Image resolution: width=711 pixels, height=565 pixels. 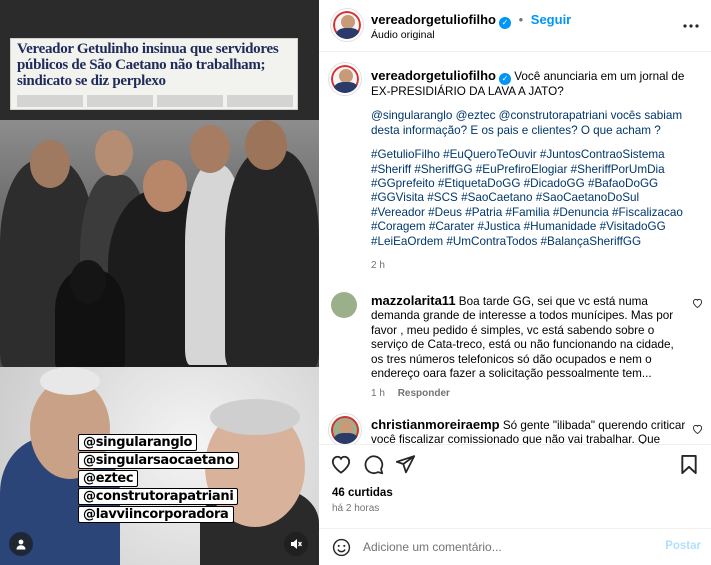 What do you see at coordinates (345, 79) in the screenshot?
I see `caption-avatar` at bounding box center [345, 79].